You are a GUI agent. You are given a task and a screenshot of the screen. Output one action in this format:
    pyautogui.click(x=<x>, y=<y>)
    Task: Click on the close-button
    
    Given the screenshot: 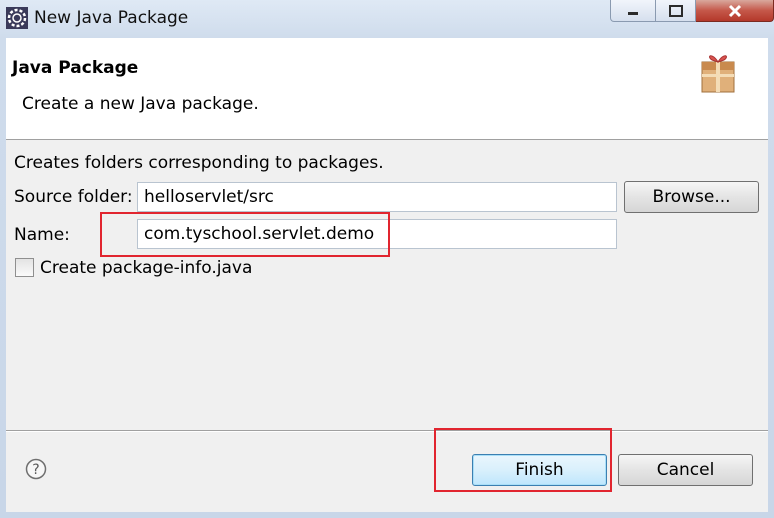 What is the action you would take?
    pyautogui.click(x=735, y=11)
    